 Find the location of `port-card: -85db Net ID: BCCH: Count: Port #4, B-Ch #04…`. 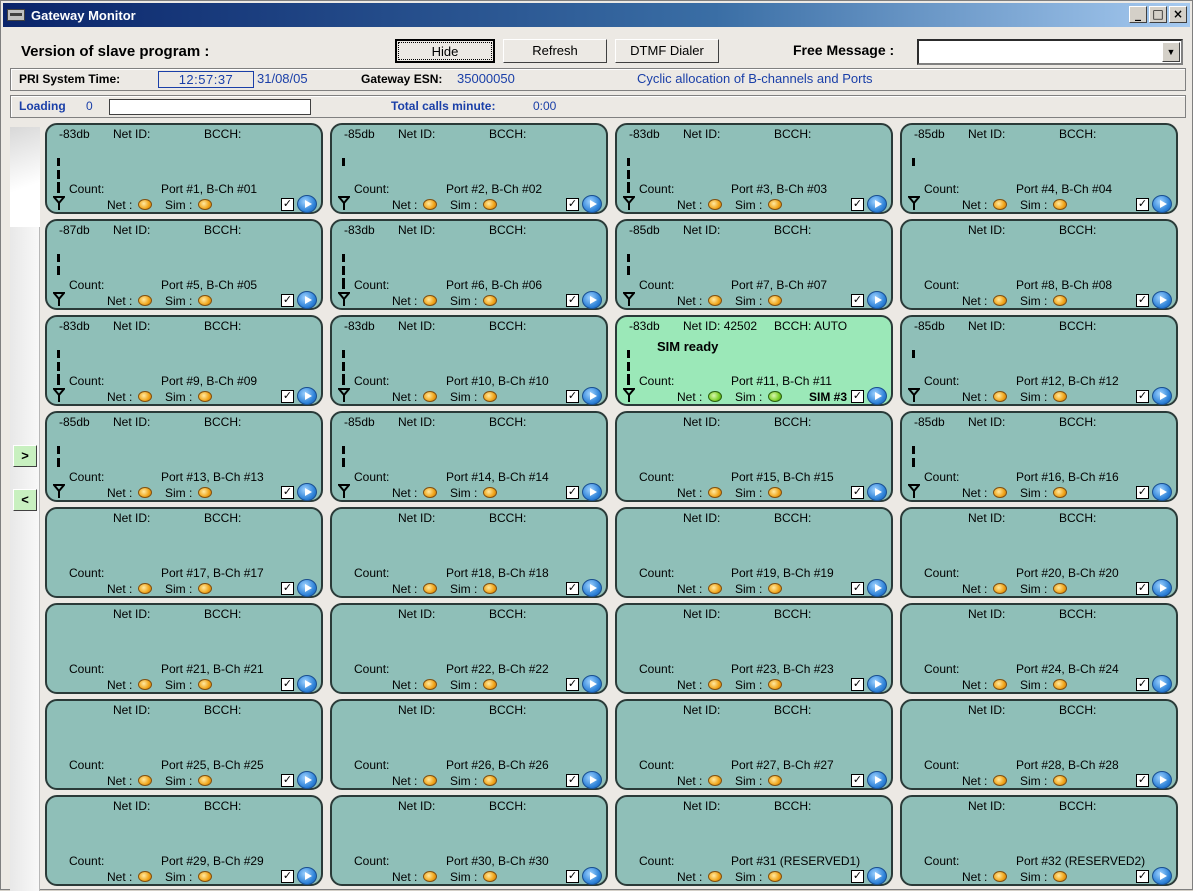

port-card: -85db Net ID: BCCH: Count: Port #4, B-Ch #04… is located at coordinates (1039, 168).